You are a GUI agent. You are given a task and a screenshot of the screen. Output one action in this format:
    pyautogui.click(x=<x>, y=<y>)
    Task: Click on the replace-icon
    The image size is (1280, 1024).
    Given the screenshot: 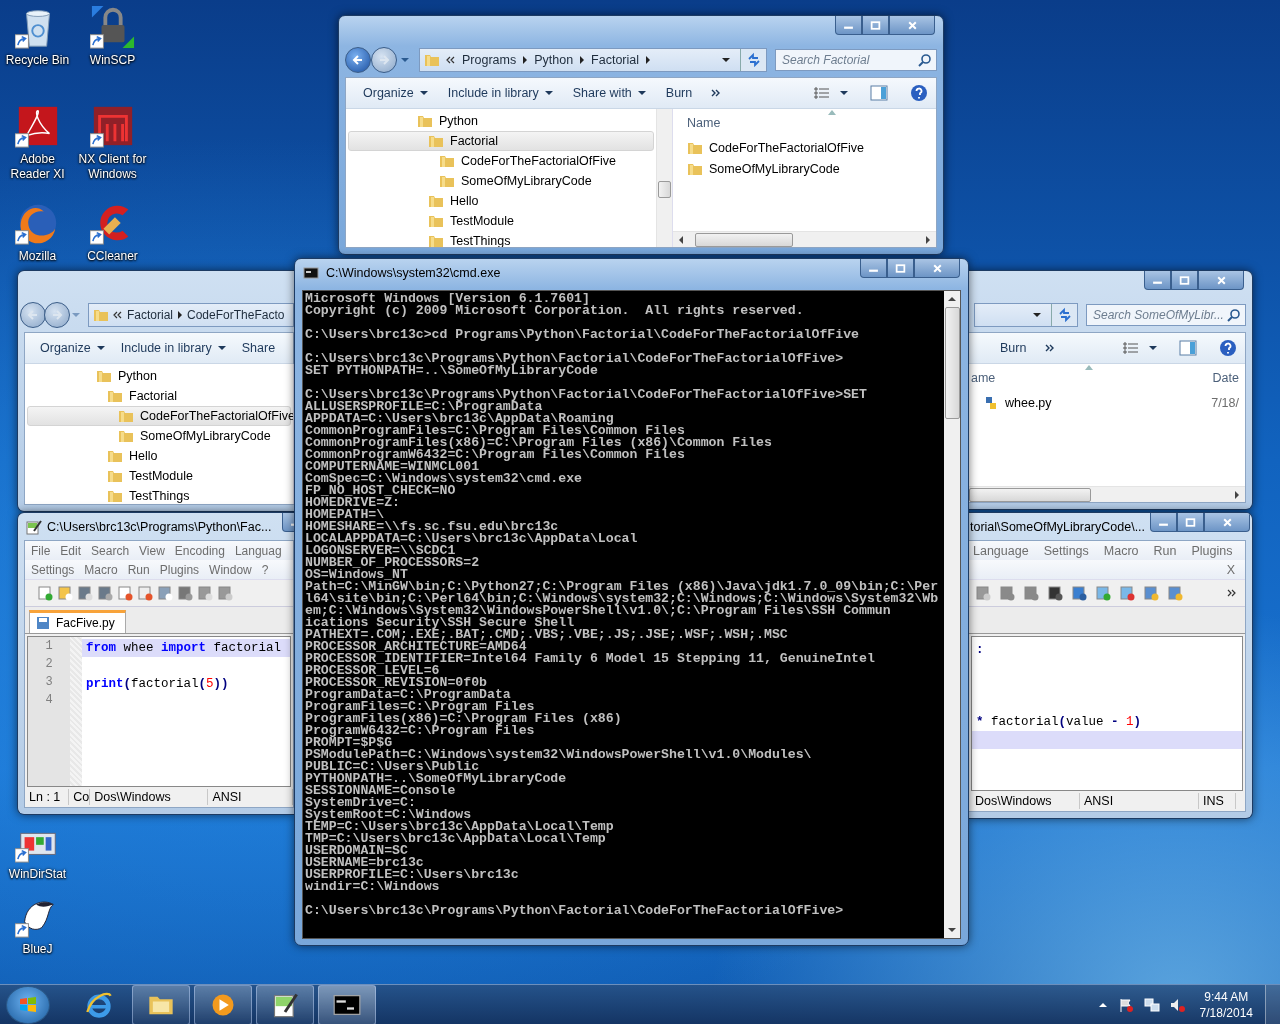 What is the action you would take?
    pyautogui.click(x=1079, y=593)
    